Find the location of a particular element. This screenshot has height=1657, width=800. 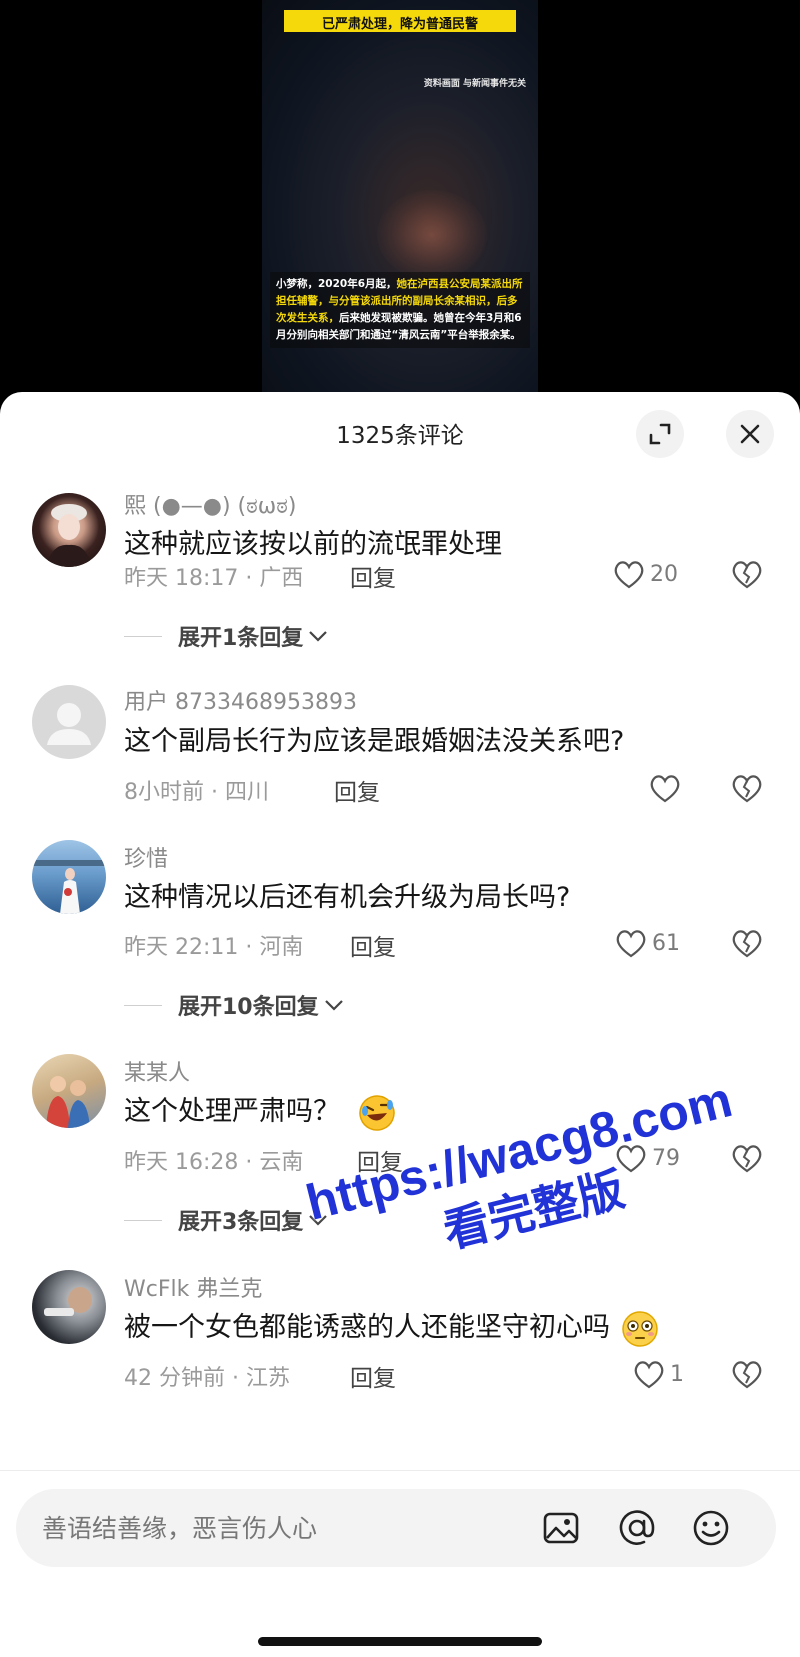

like-button: 1 is located at coordinates (658, 1374).